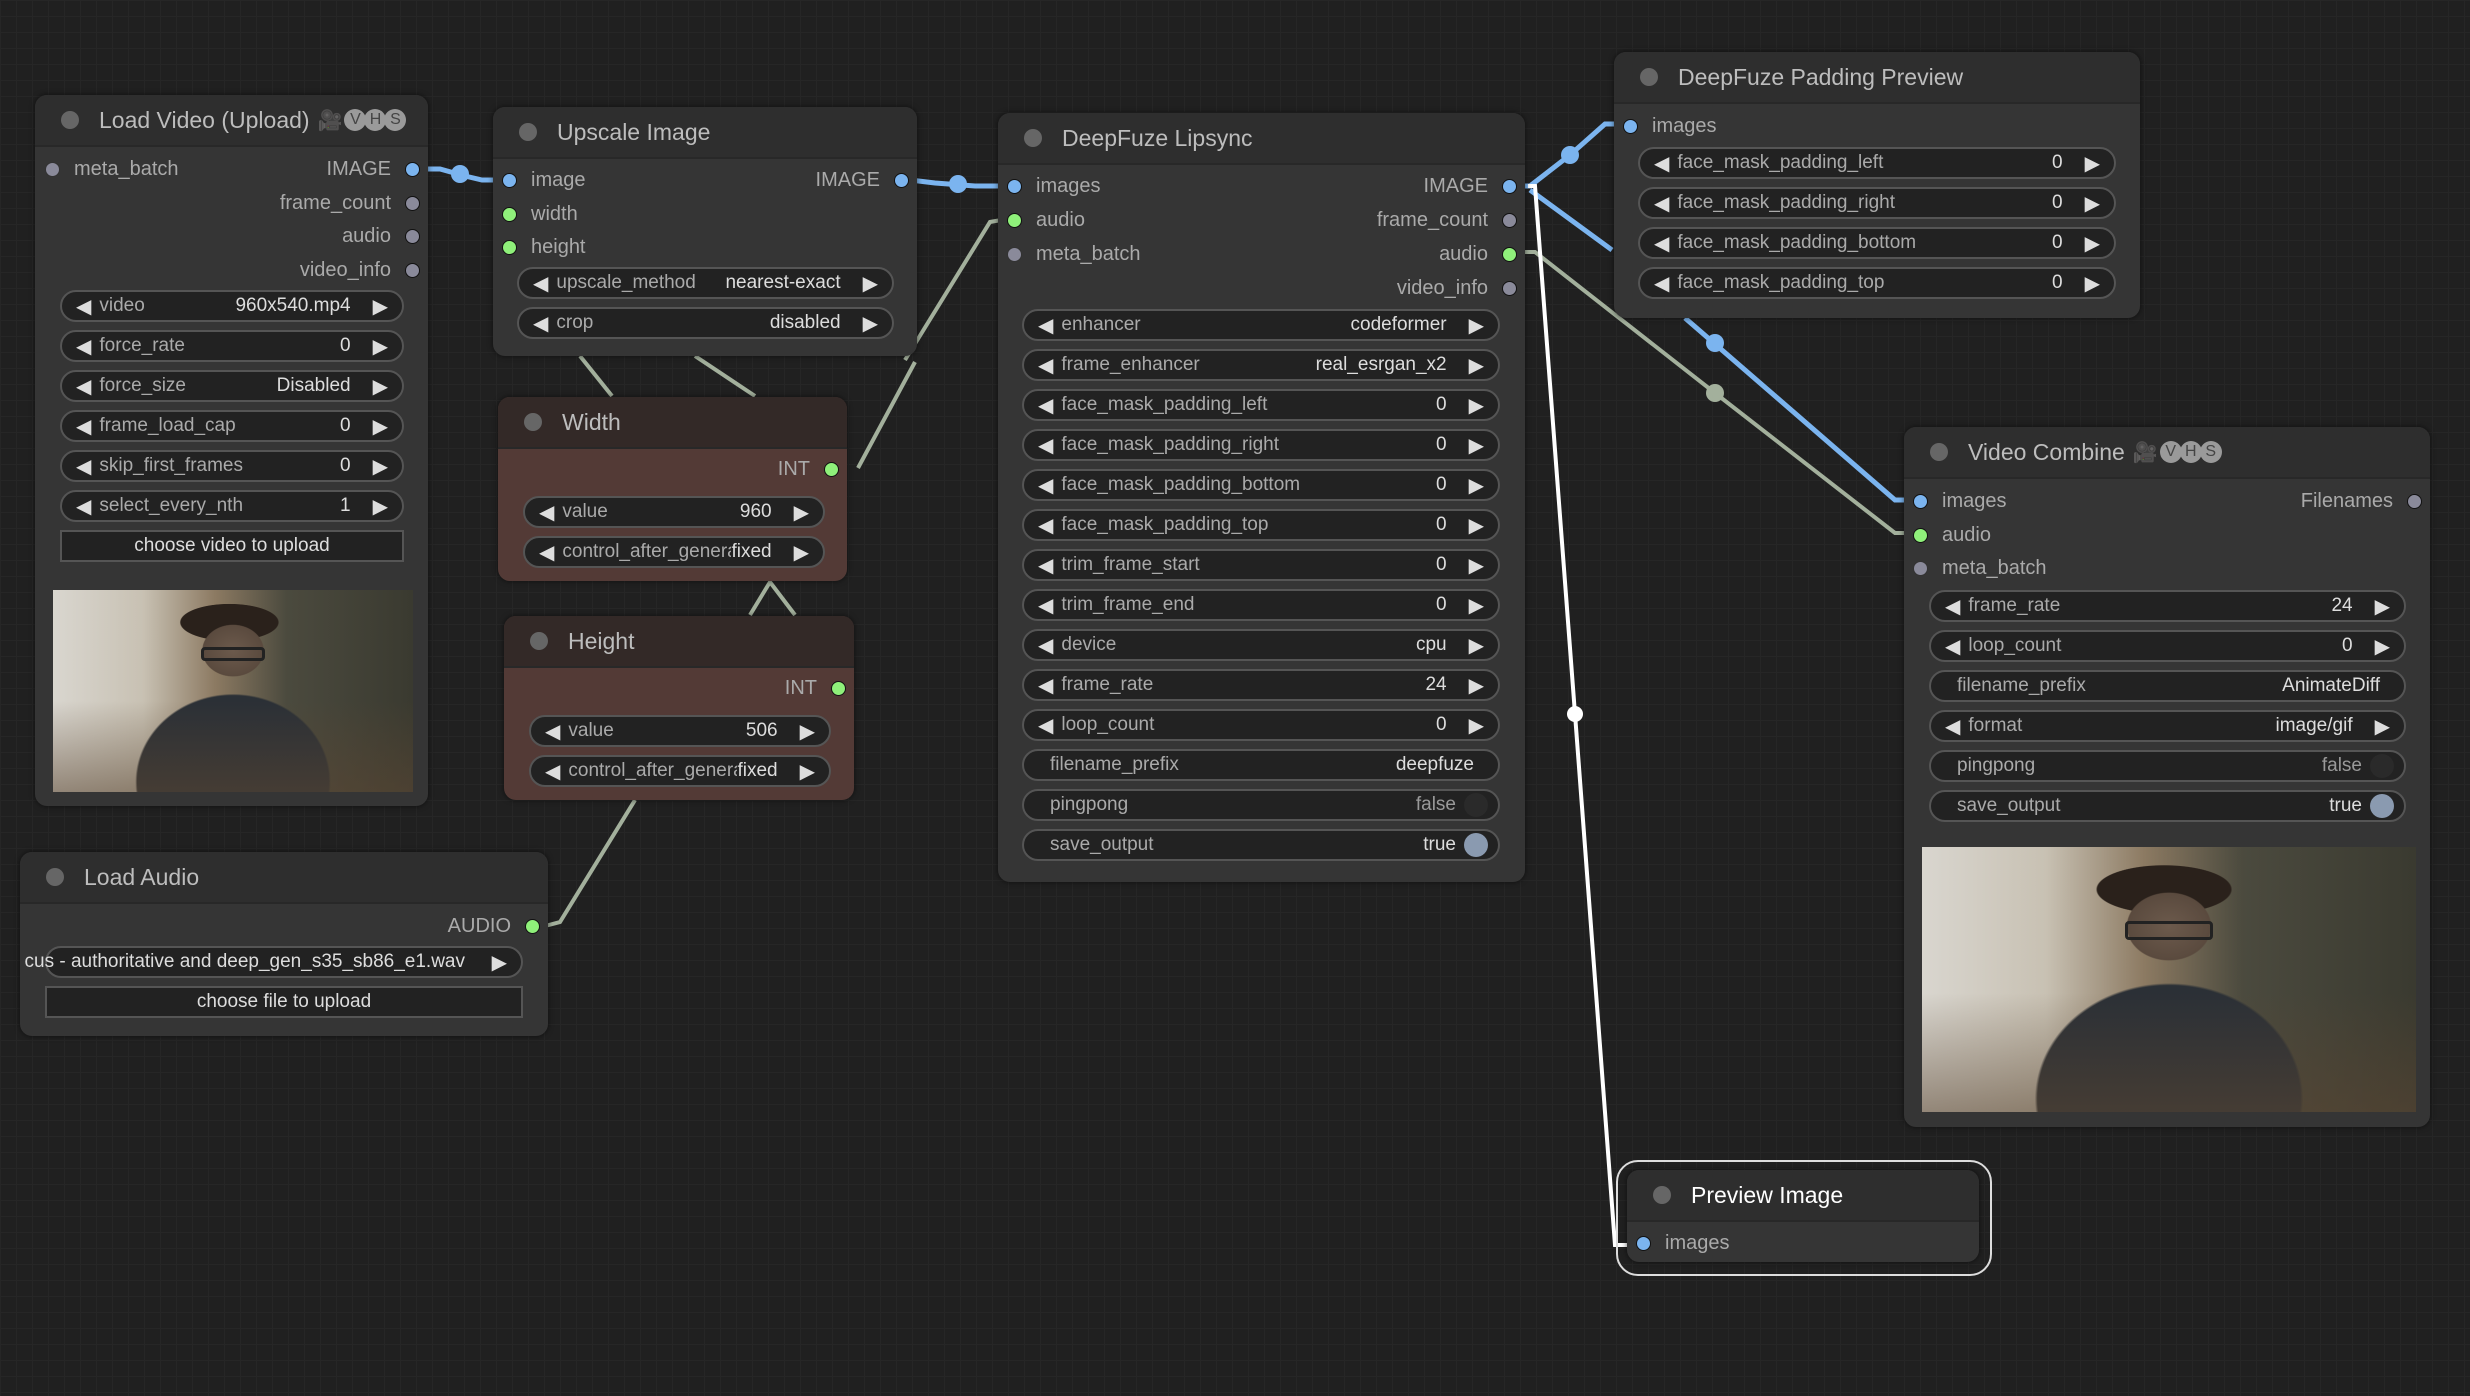 The width and height of the screenshot is (2470, 1396). Describe the element at coordinates (232, 346) in the screenshot. I see `widget-force-rate: ◀ force_rate 0 ▶` at that location.